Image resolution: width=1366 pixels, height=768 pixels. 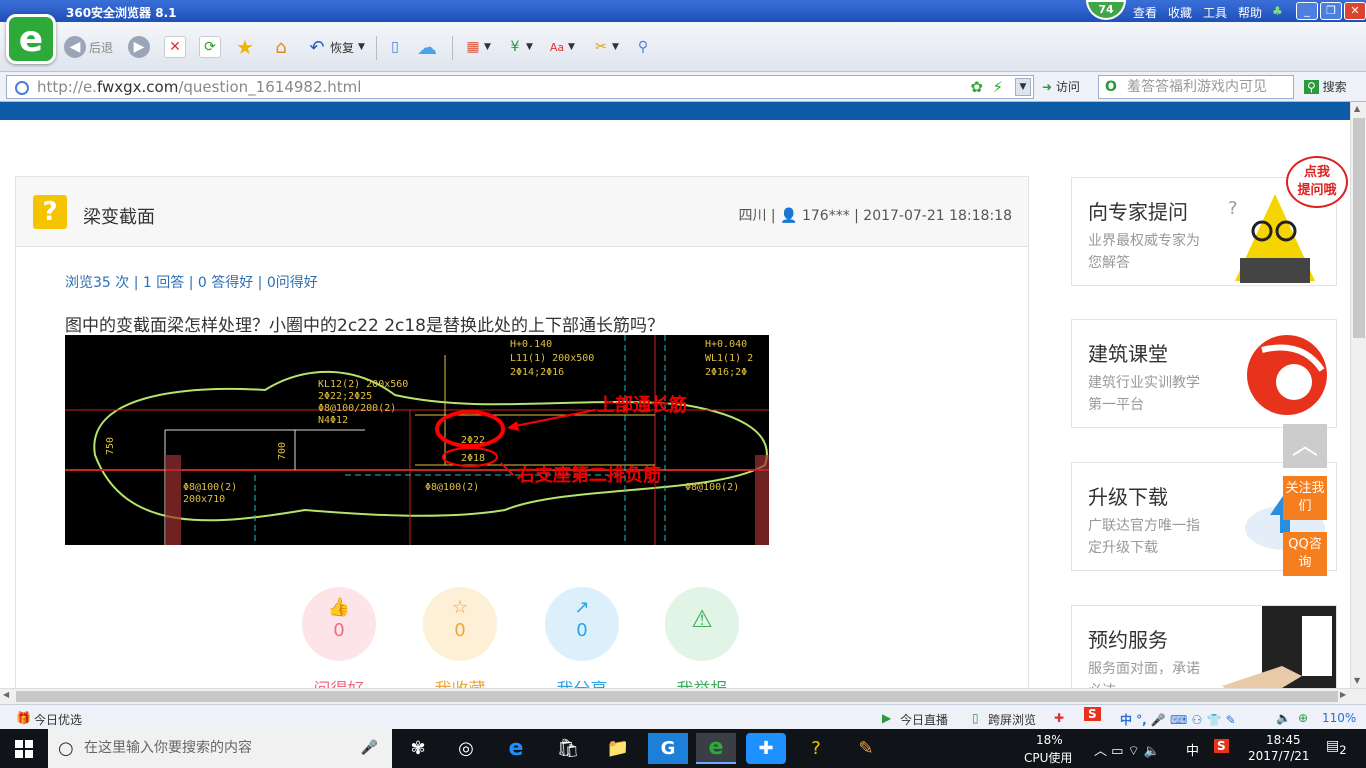 I want to click on today-live-link: 今日直播, so click(x=924, y=719).